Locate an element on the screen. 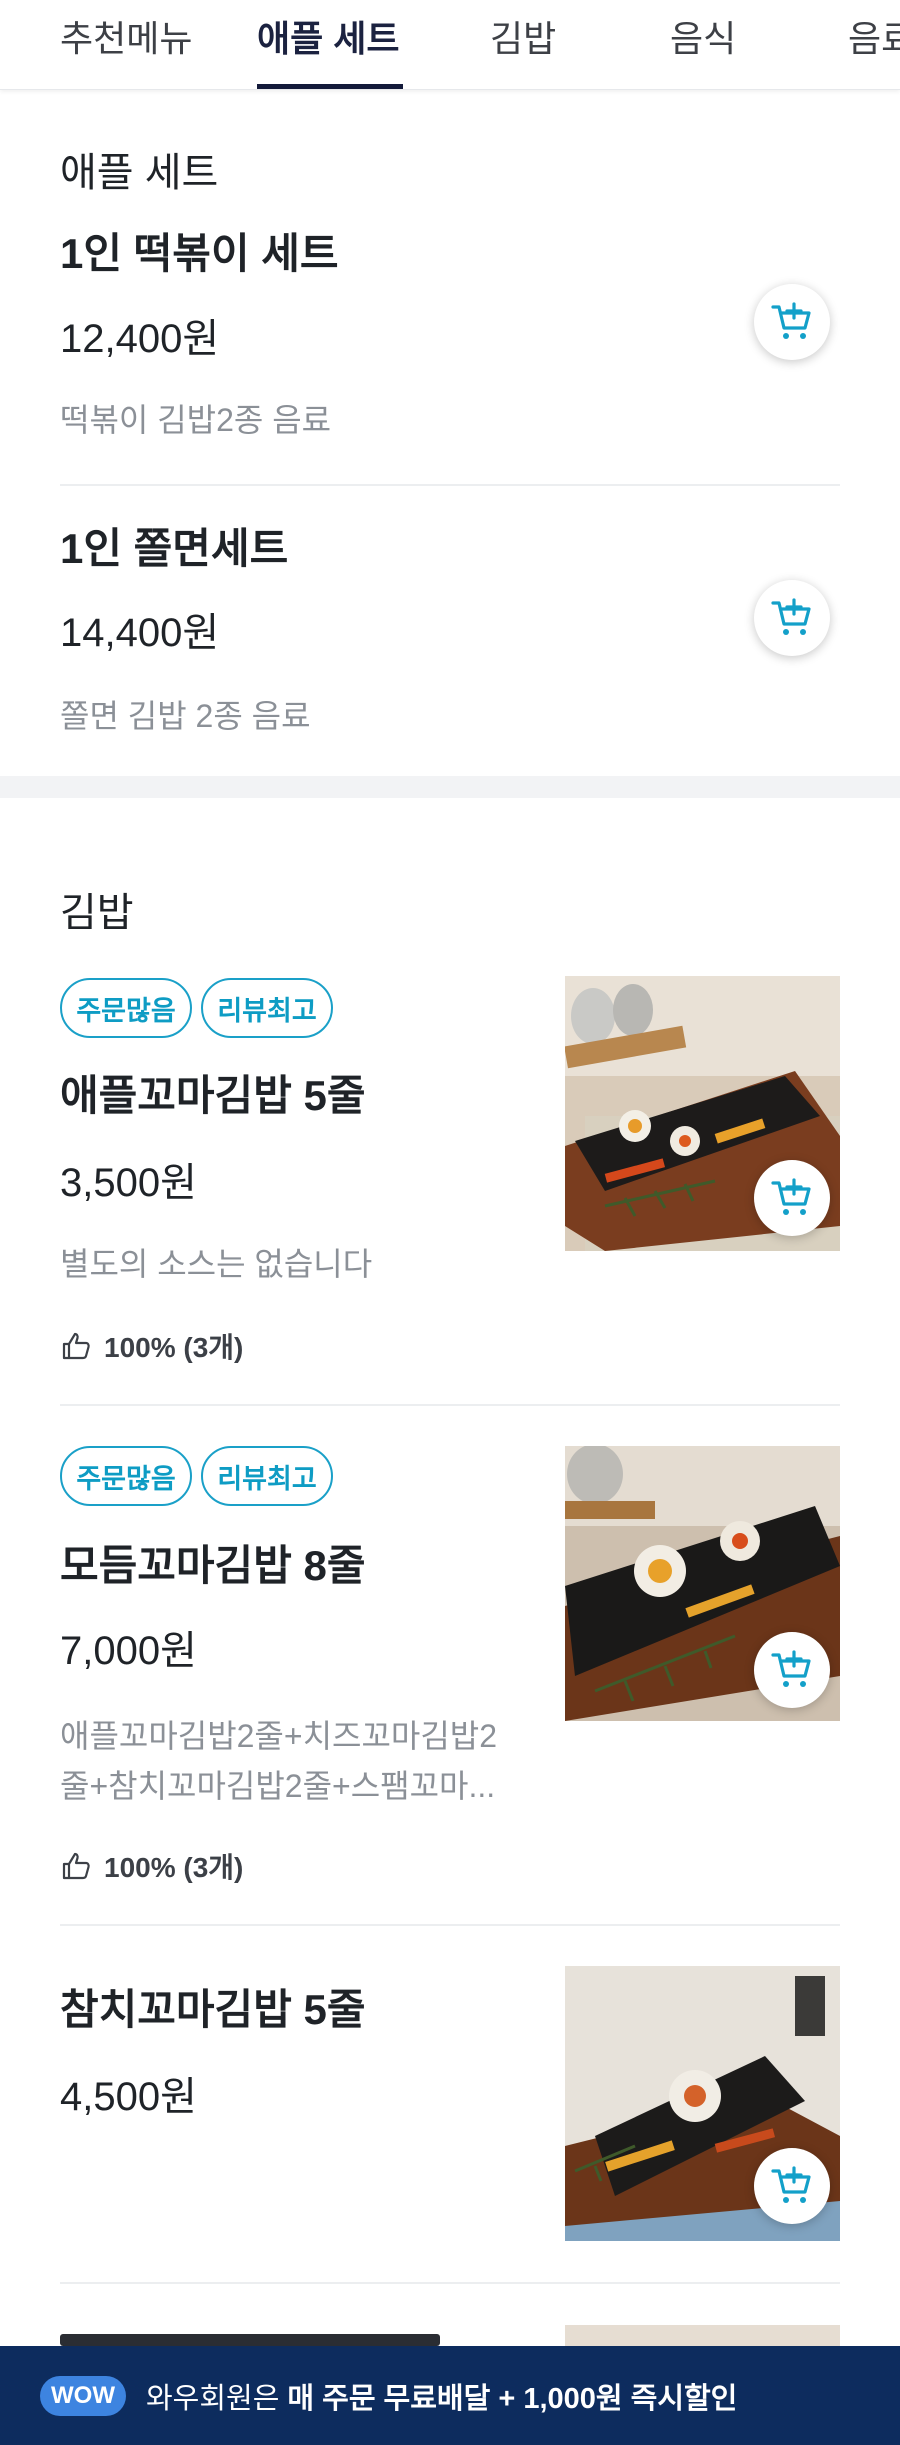  menu-item-price: 7,000원 is located at coordinates (128, 1651).